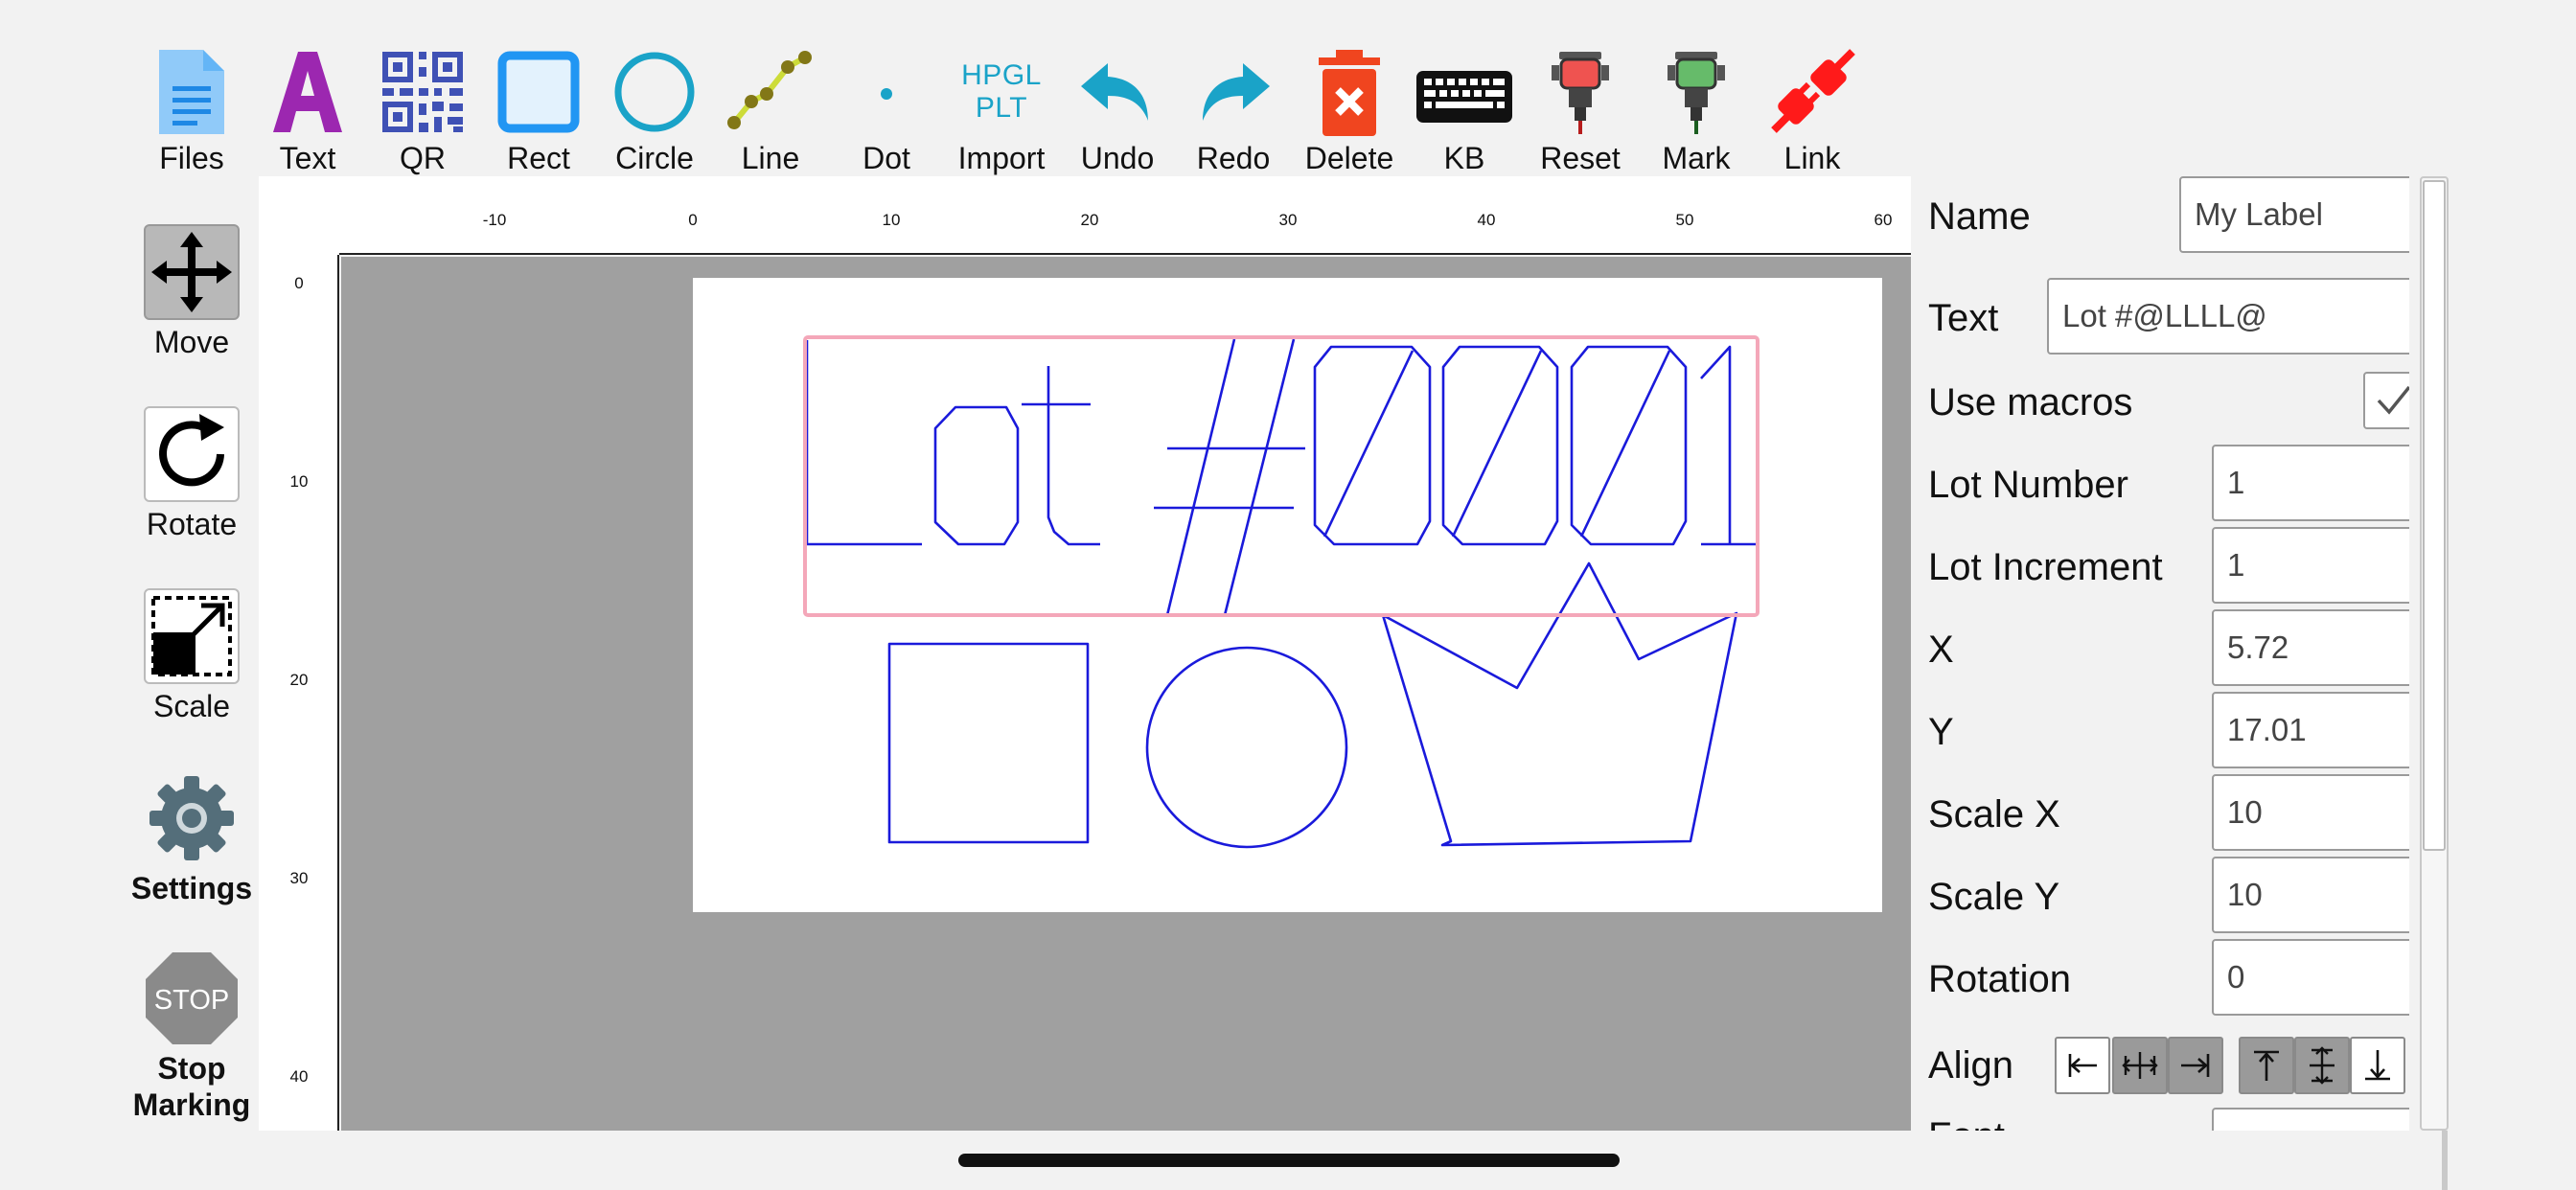  I want to click on lot-number-label: Lot Number, so click(2028, 485).